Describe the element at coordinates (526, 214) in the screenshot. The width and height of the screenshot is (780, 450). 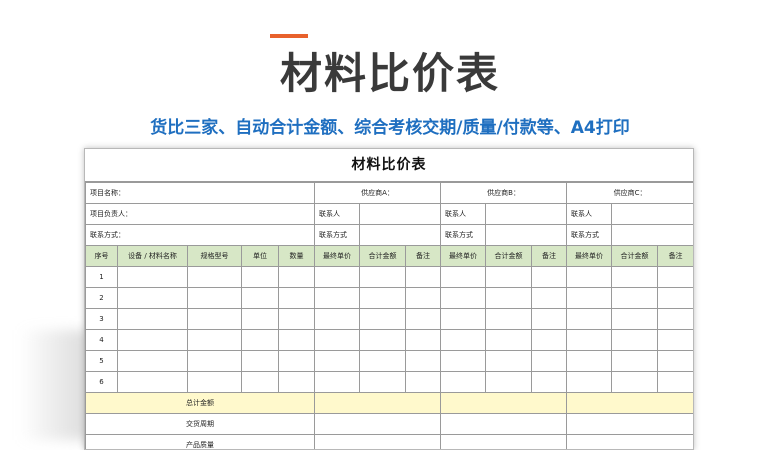
I see `supplier-b-contact-value` at that location.